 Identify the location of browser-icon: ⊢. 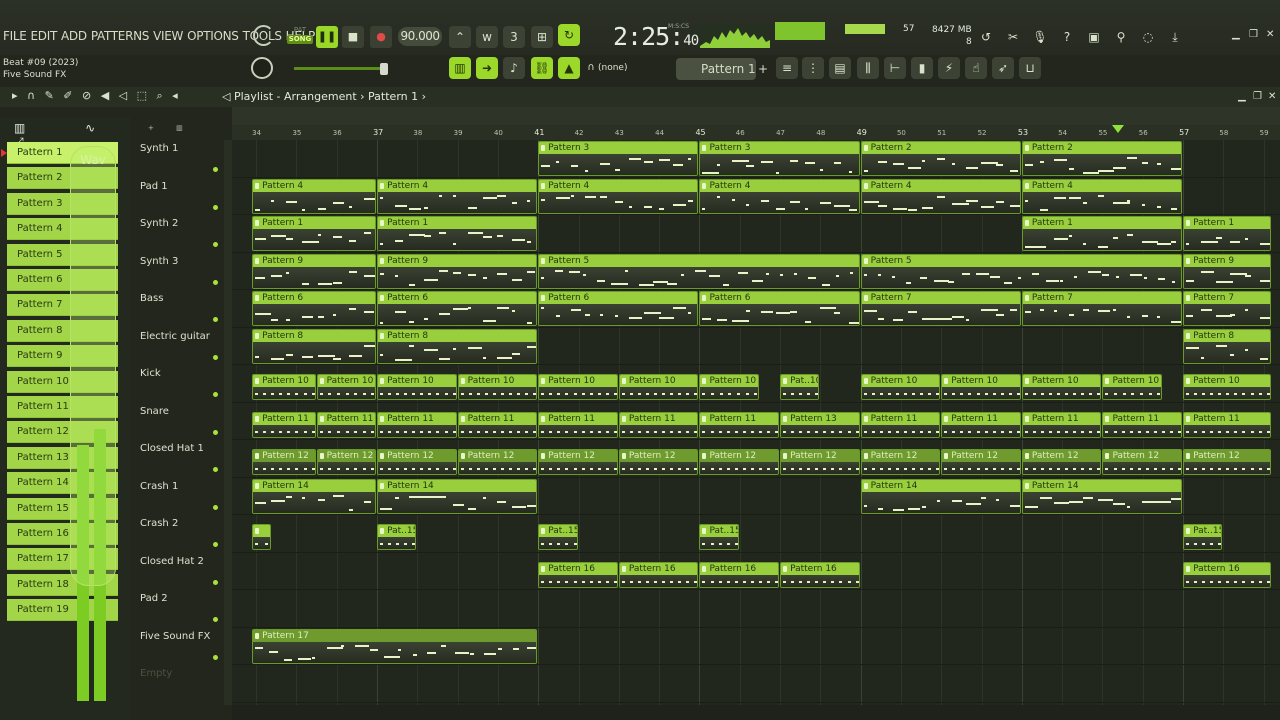
(895, 68).